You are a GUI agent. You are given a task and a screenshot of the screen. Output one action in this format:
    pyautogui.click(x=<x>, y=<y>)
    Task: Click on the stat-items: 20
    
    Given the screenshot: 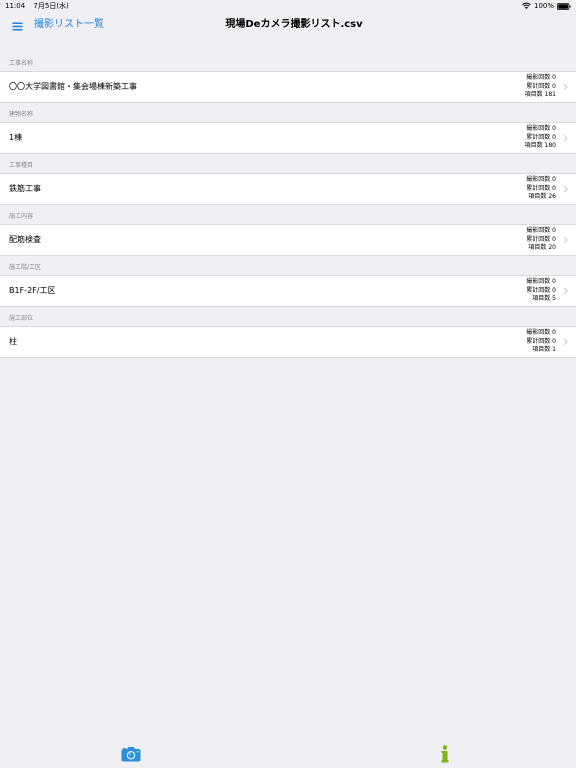 What is the action you would take?
    pyautogui.click(x=552, y=247)
    